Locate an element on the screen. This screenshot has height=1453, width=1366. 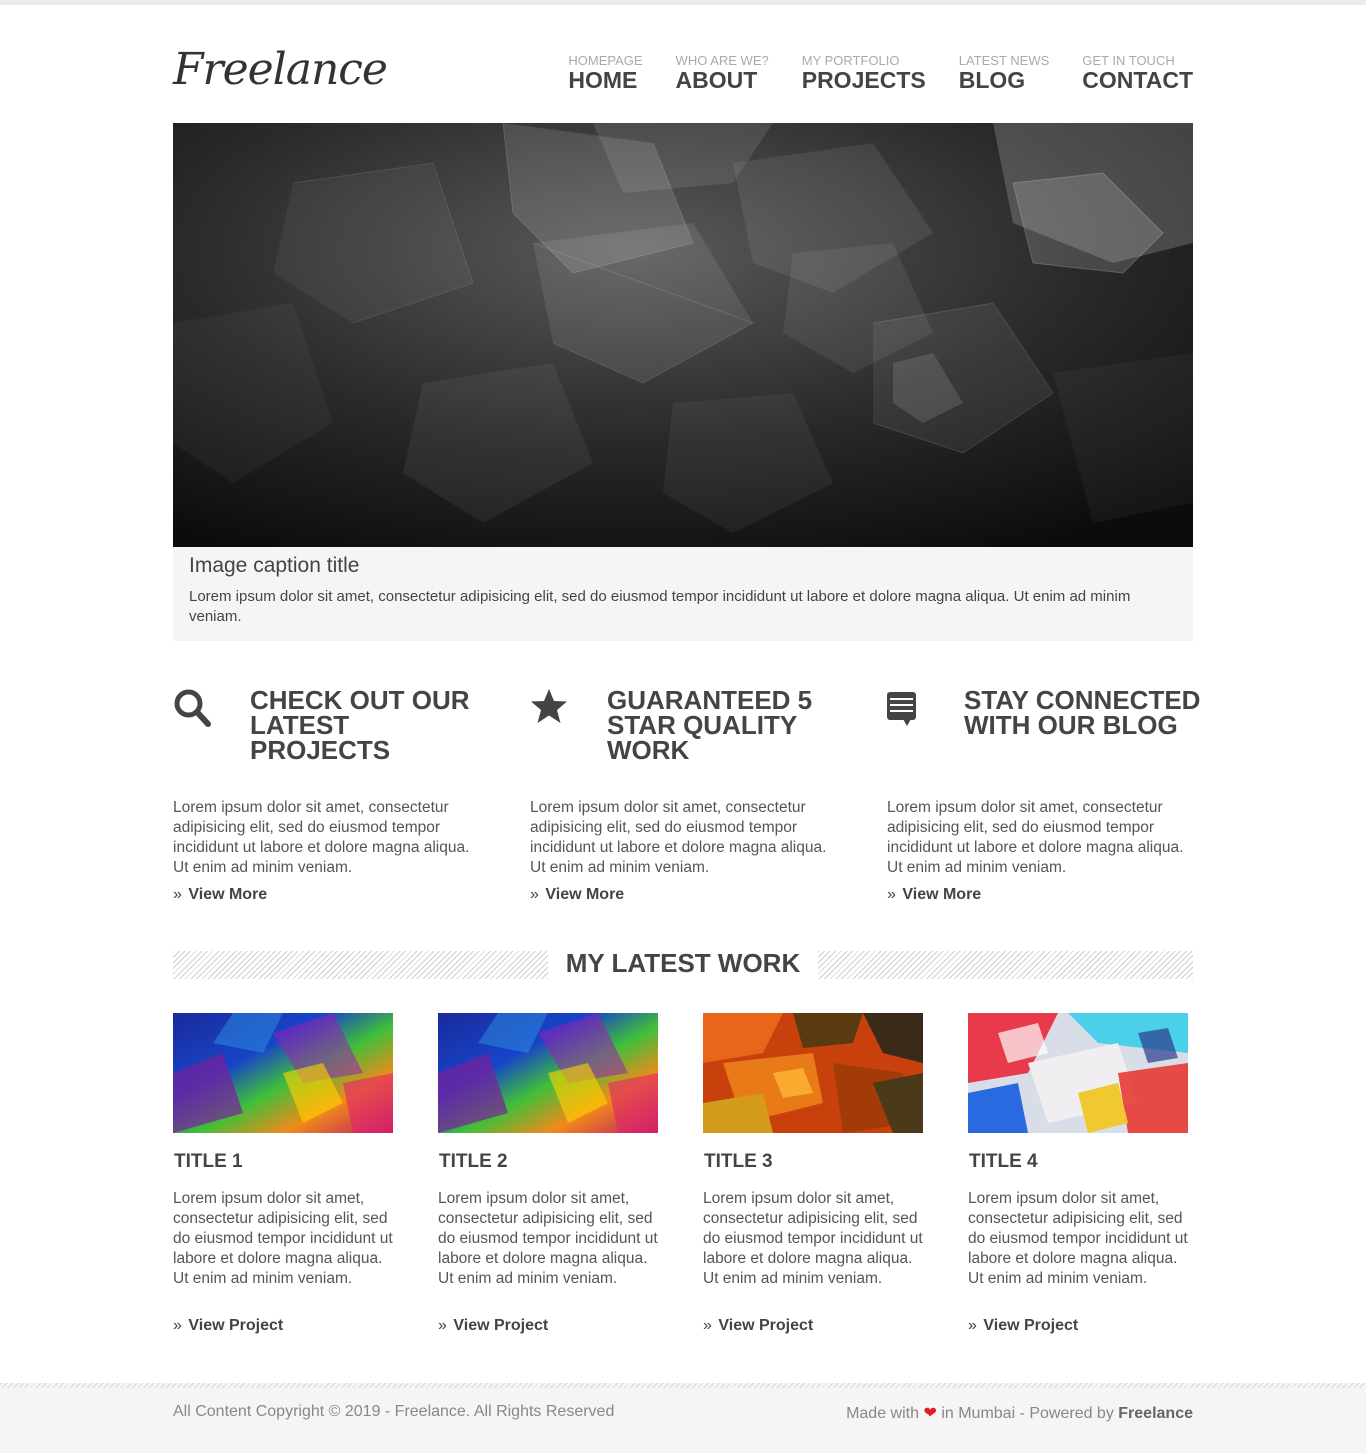
heading-divider-left is located at coordinates (360, 965).